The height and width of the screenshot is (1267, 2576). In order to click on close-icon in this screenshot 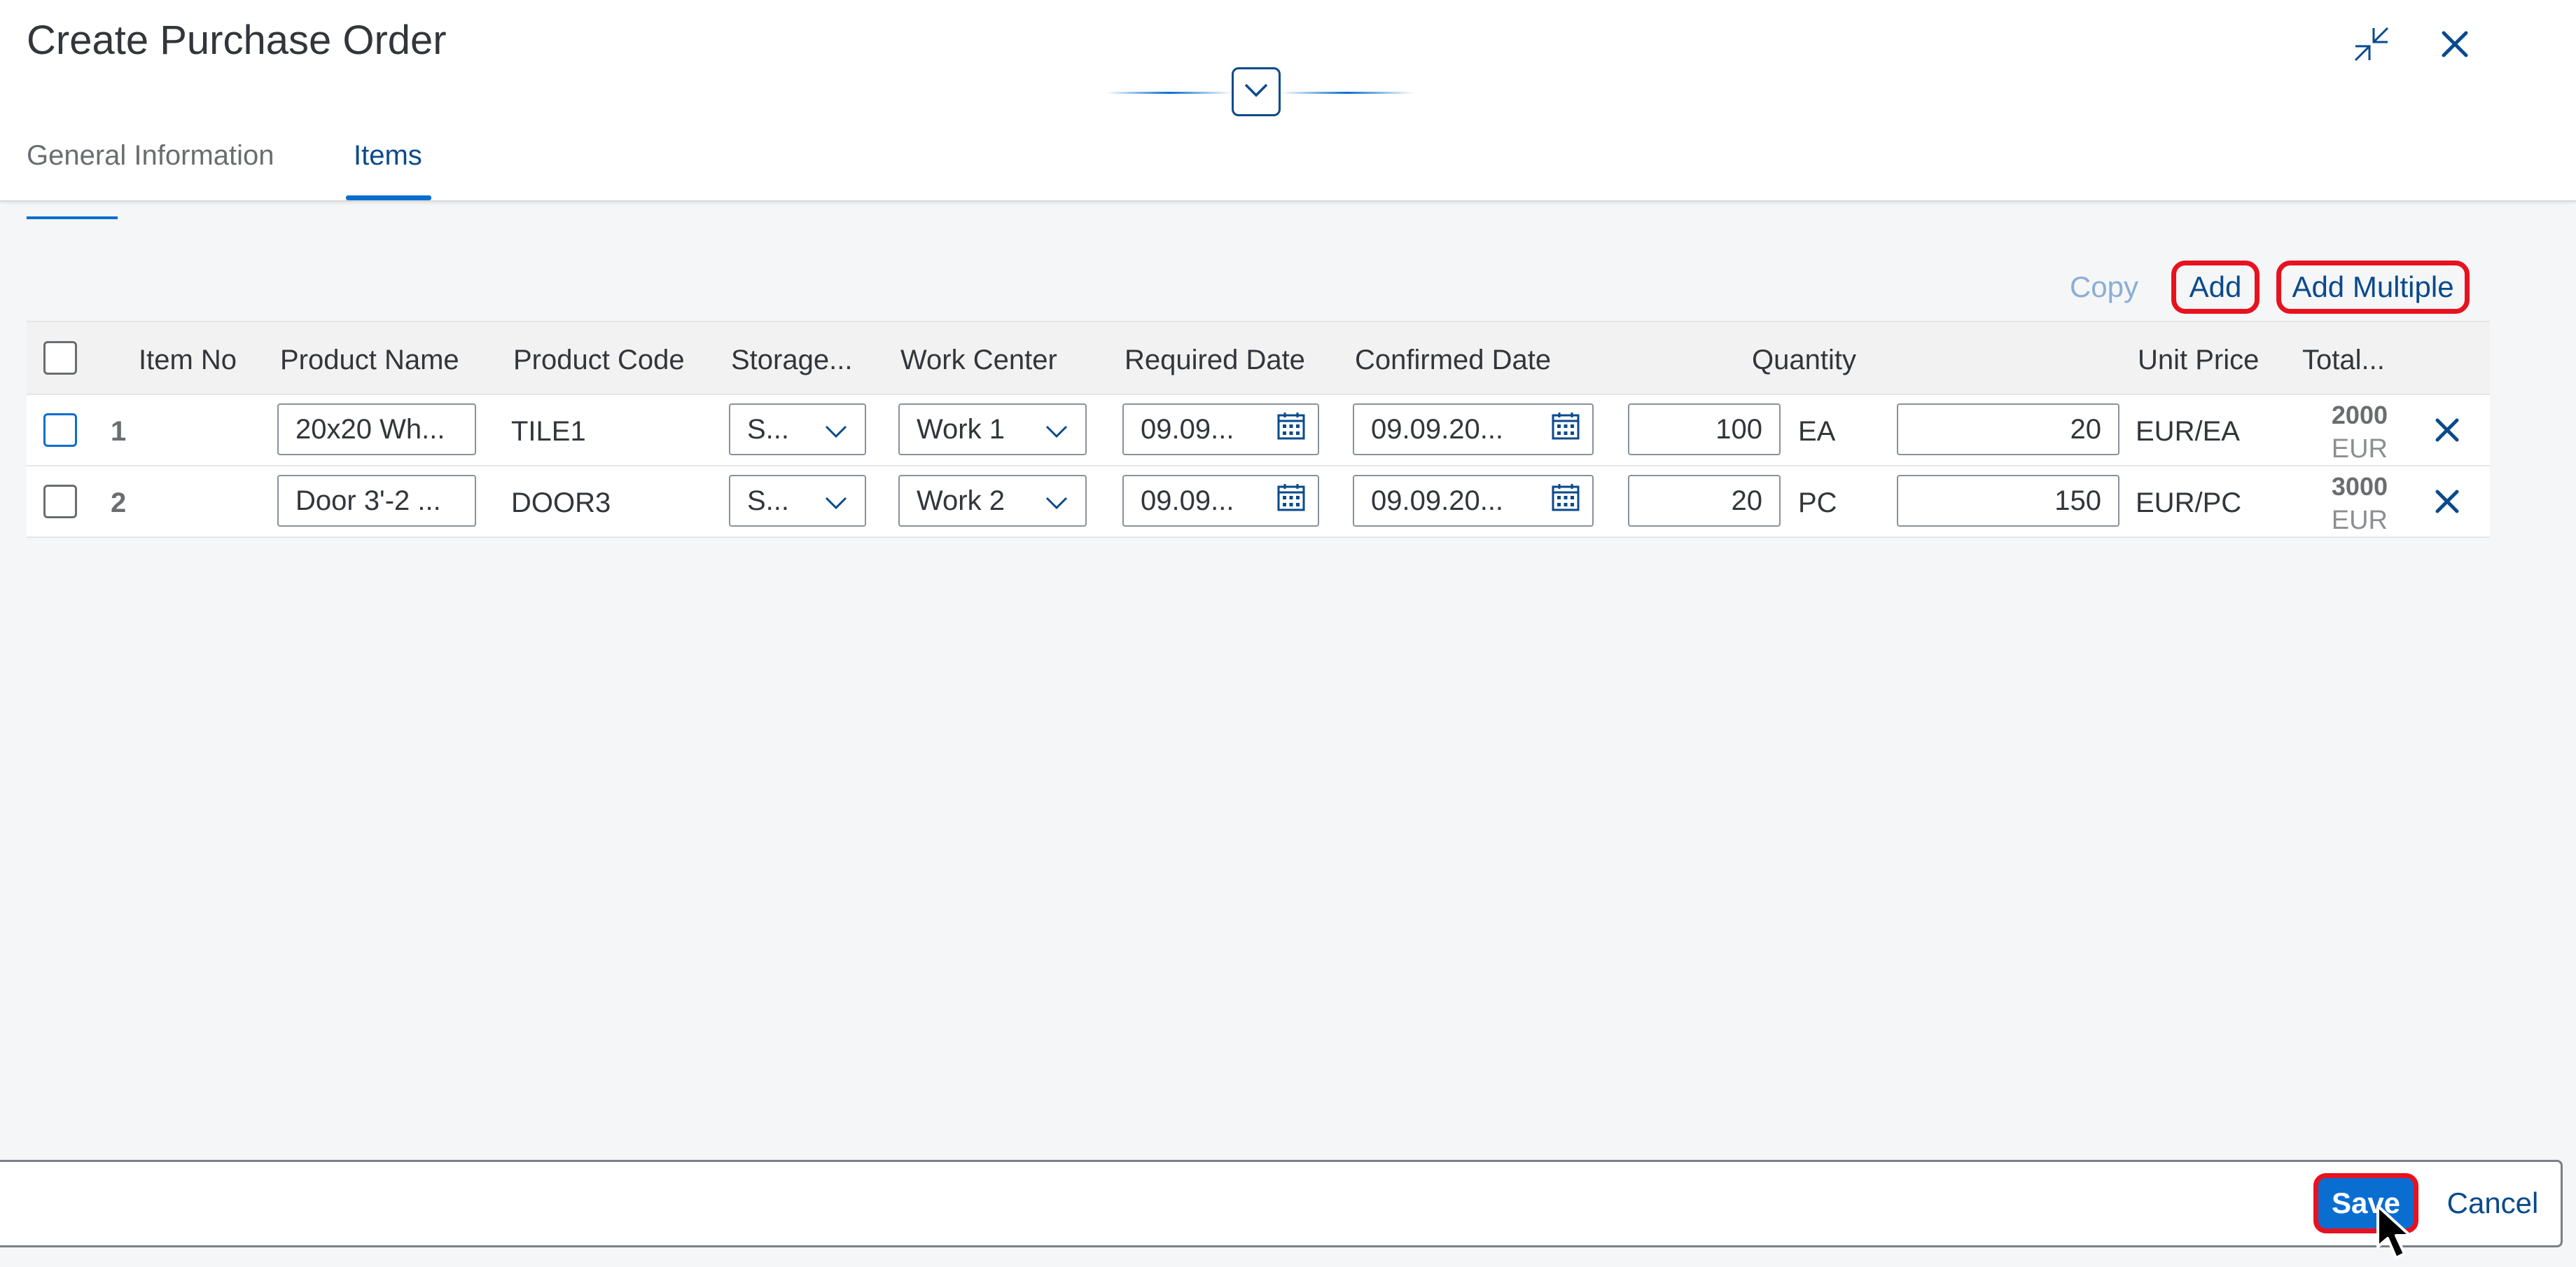, I will do `click(2454, 44)`.